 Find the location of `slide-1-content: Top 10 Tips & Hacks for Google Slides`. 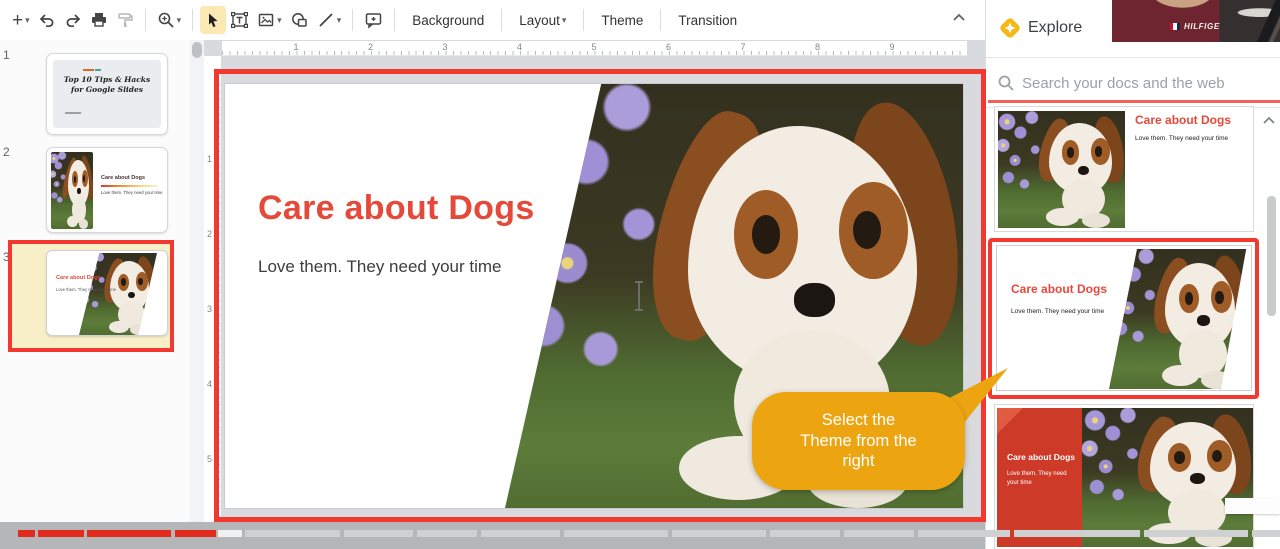

slide-1-content: Top 10 Tips & Hacks for Google Slides is located at coordinates (107, 94).